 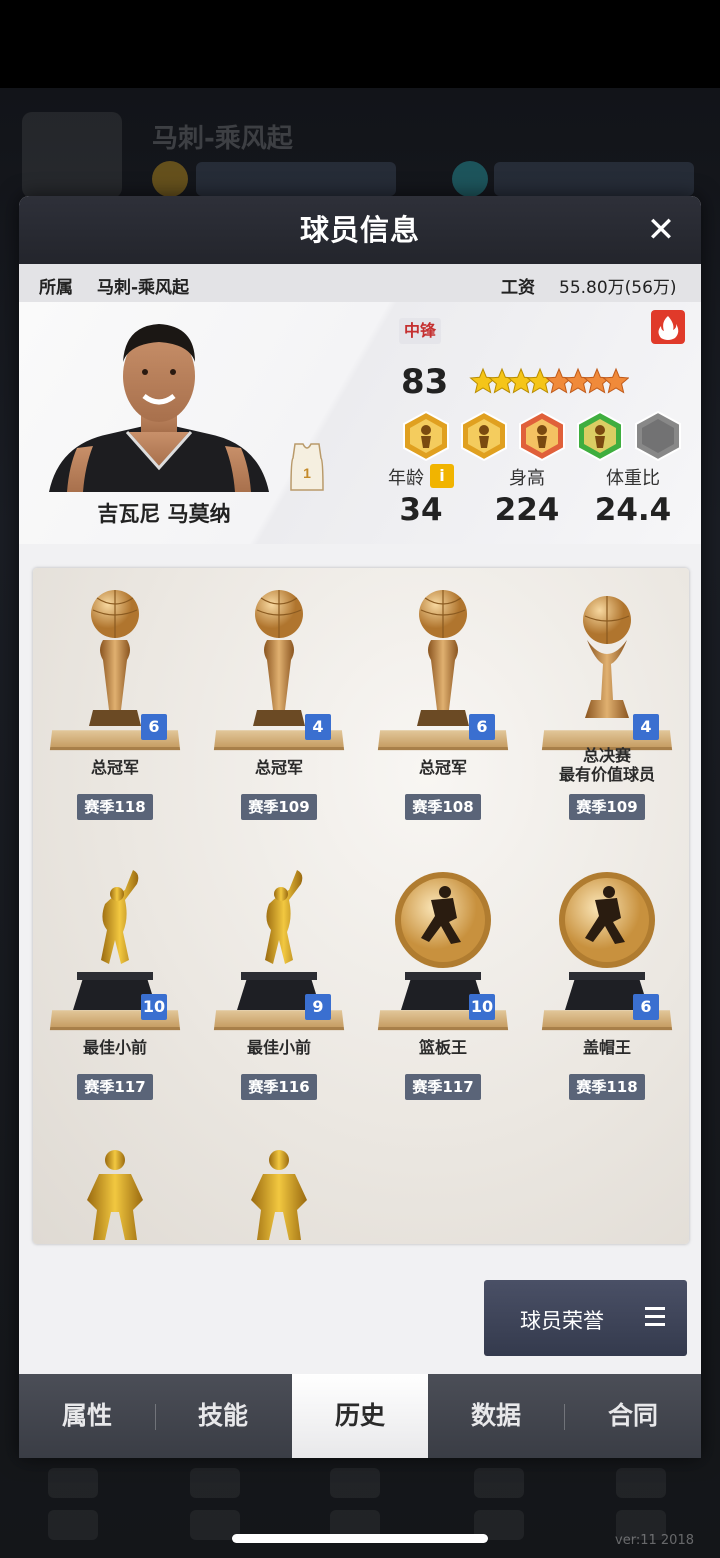 I want to click on trophy-count-badge: 9, so click(x=318, y=1007).